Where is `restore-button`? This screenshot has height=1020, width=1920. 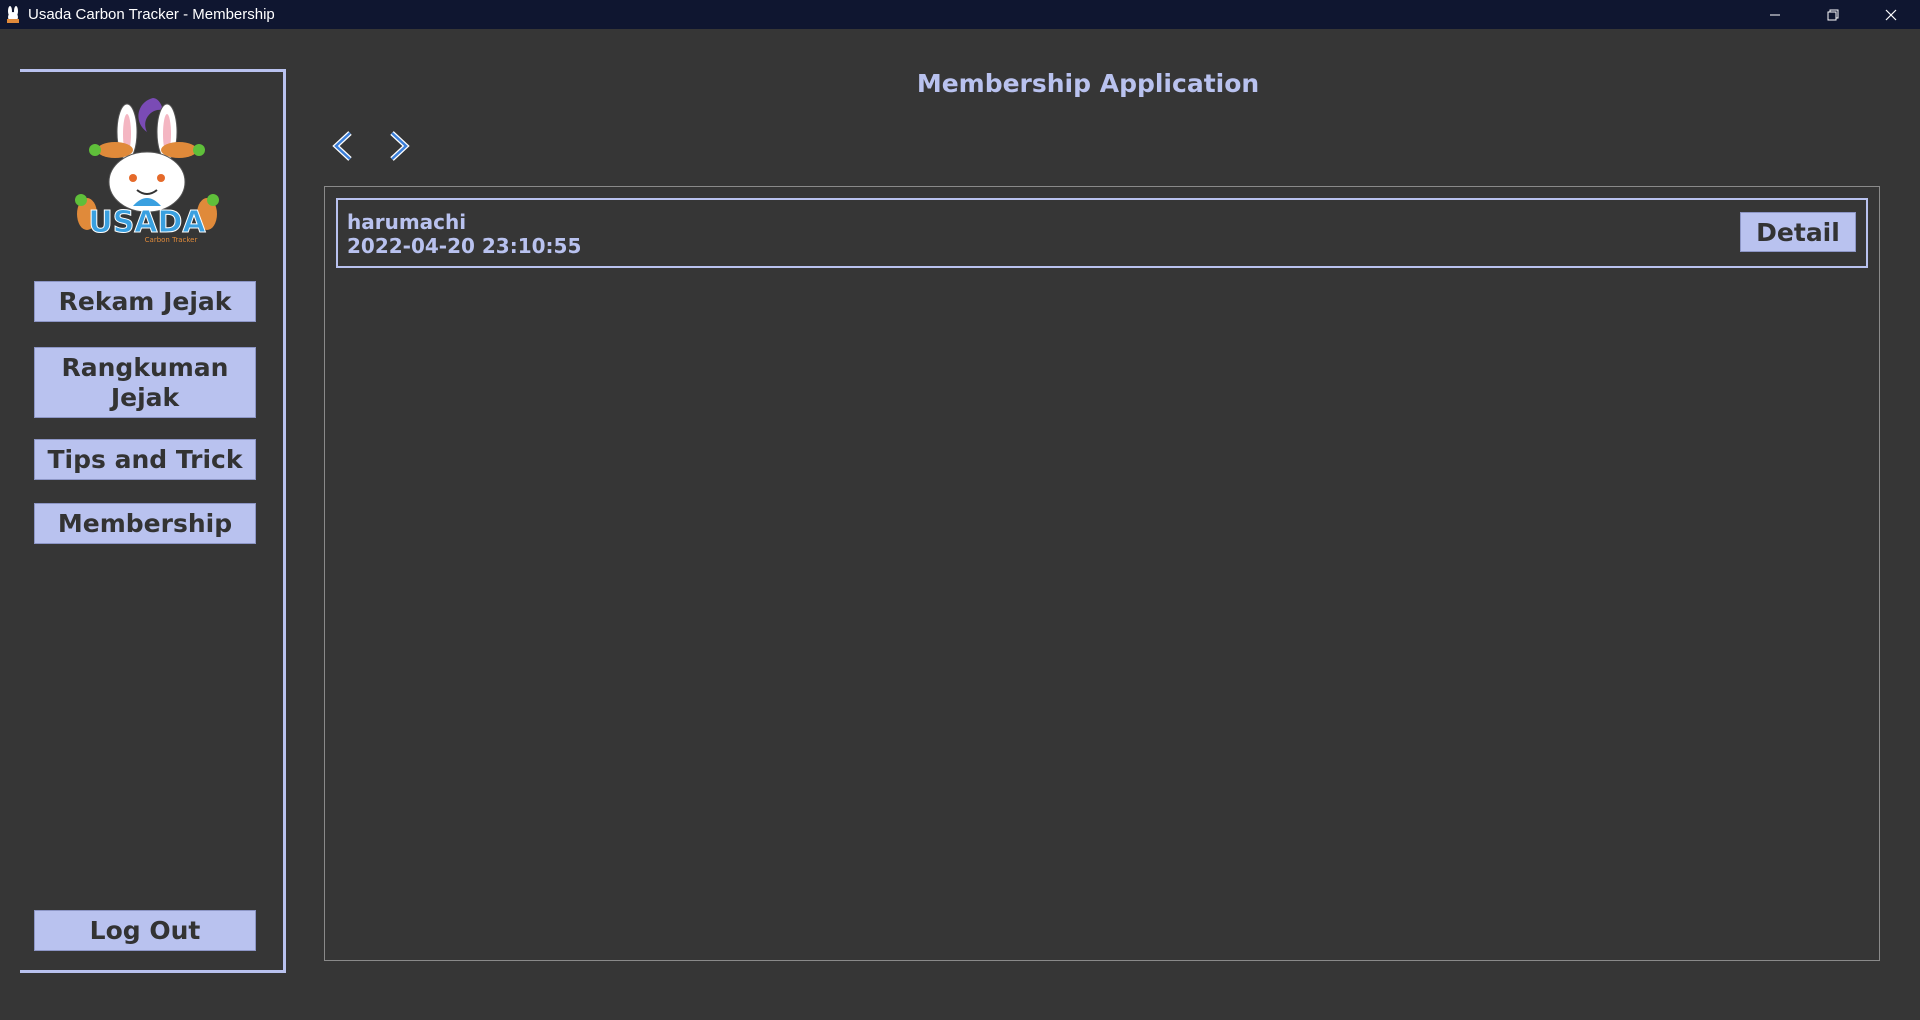
restore-button is located at coordinates (1833, 14).